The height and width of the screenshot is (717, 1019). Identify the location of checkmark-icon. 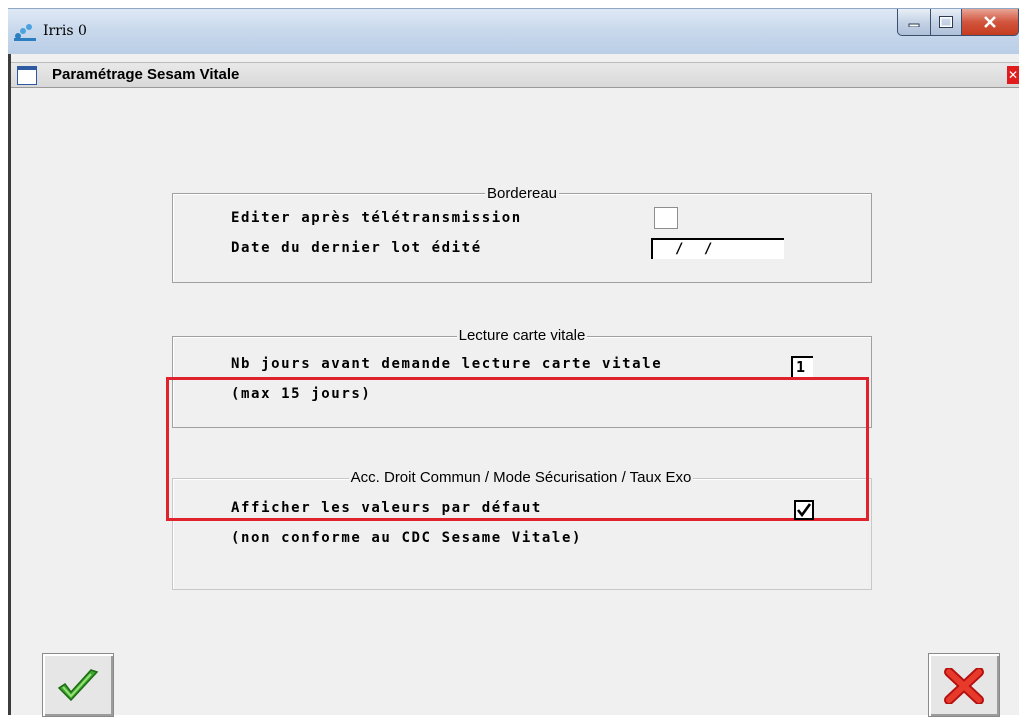
(78, 685).